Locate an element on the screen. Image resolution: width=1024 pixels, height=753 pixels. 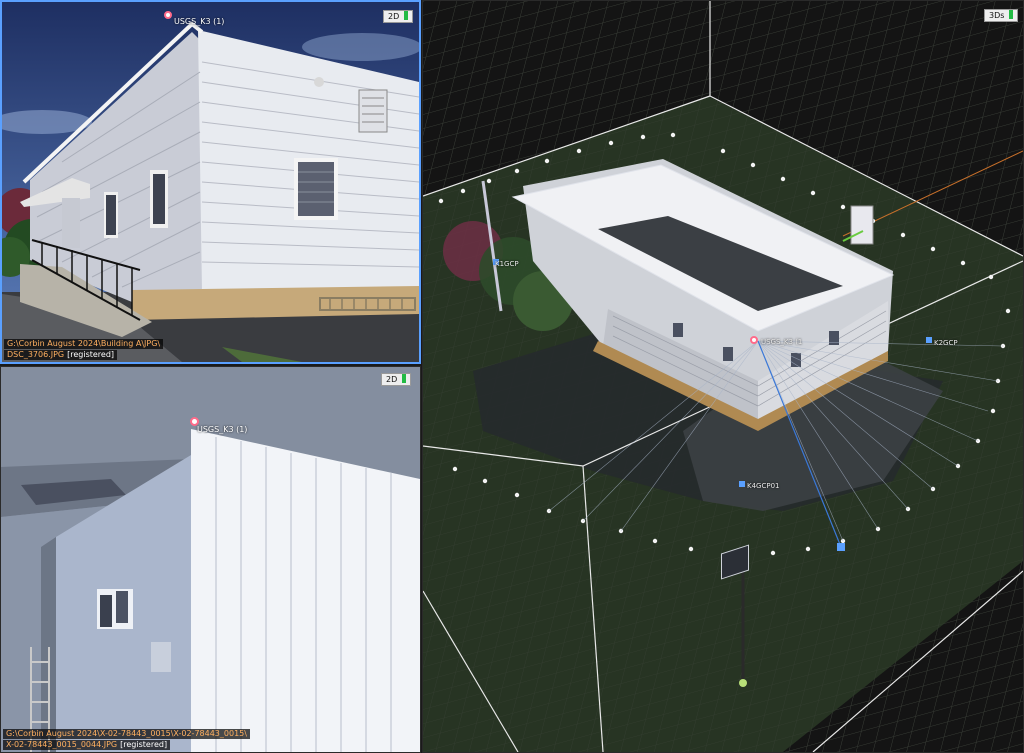
image-filename-row: X-02-78443_0015_0044.JPG [registered] is located at coordinates (87, 745).